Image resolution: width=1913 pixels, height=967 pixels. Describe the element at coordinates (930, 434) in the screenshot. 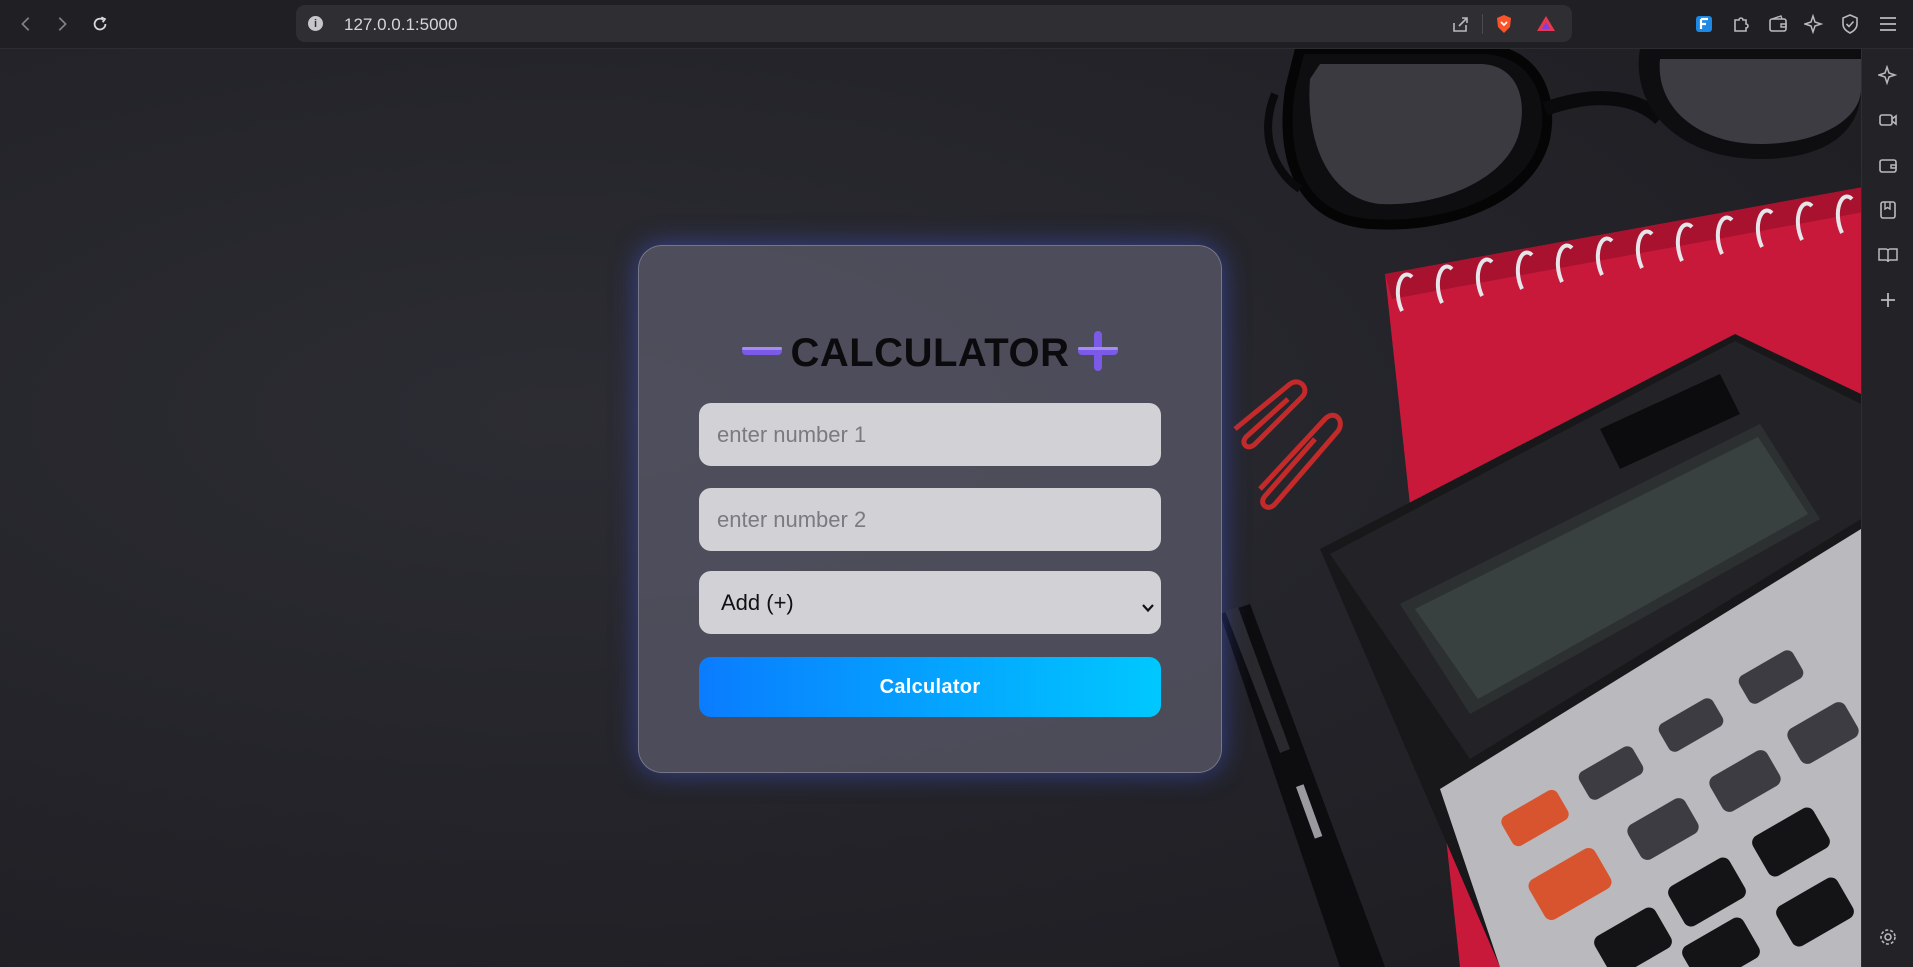

I see `number1-input` at that location.